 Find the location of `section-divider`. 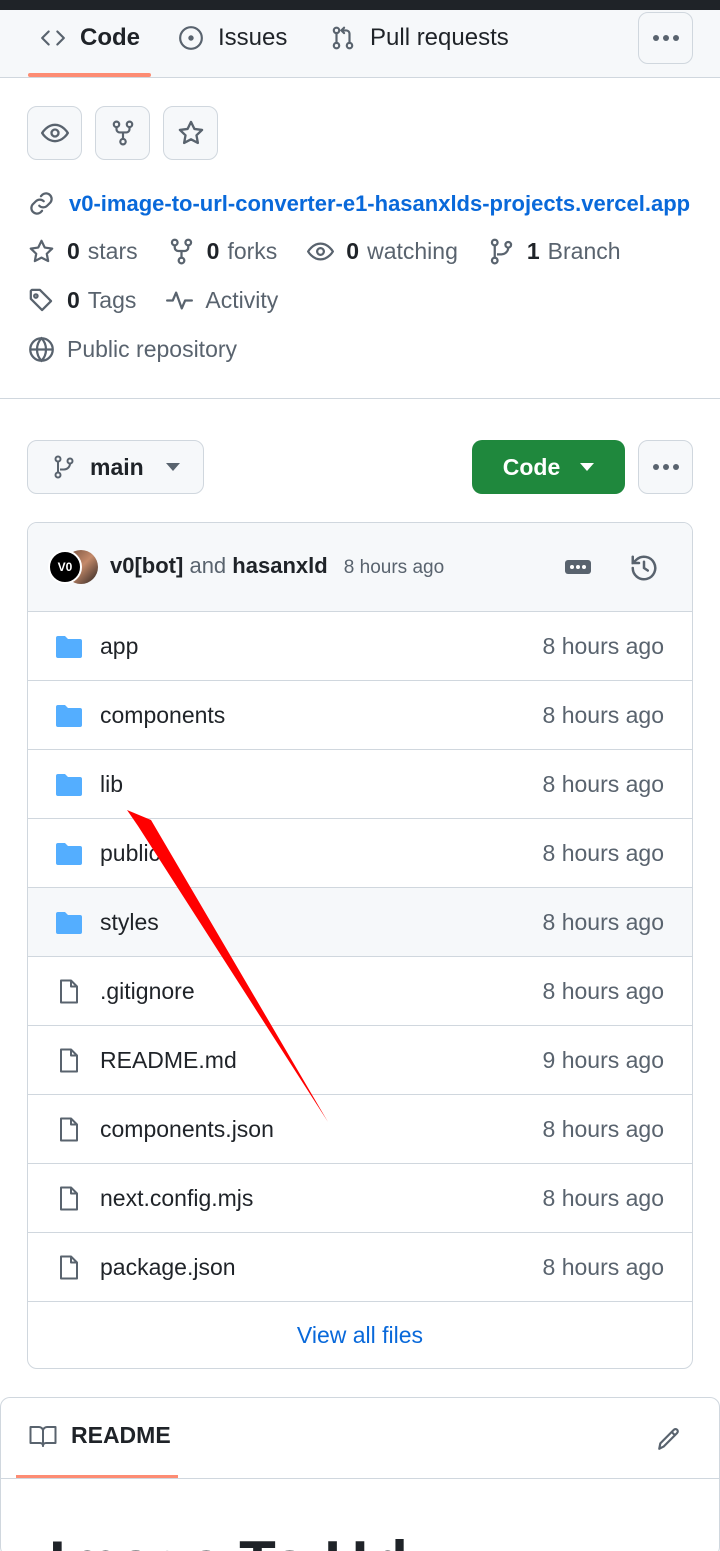

section-divider is located at coordinates (360, 398).